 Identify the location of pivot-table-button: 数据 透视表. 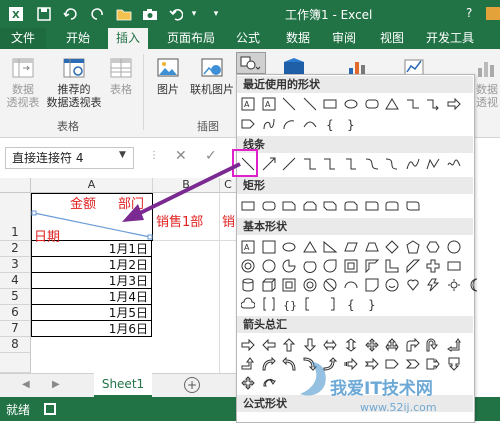
(23, 82).